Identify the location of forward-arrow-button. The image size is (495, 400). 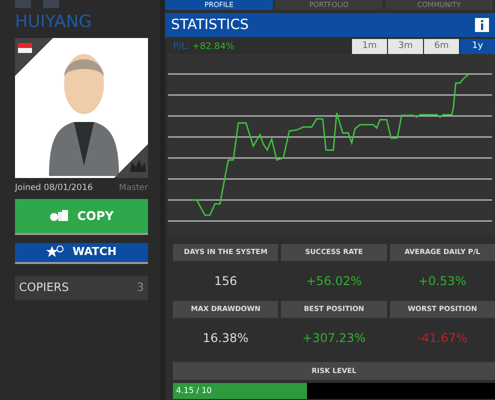
(51, 4).